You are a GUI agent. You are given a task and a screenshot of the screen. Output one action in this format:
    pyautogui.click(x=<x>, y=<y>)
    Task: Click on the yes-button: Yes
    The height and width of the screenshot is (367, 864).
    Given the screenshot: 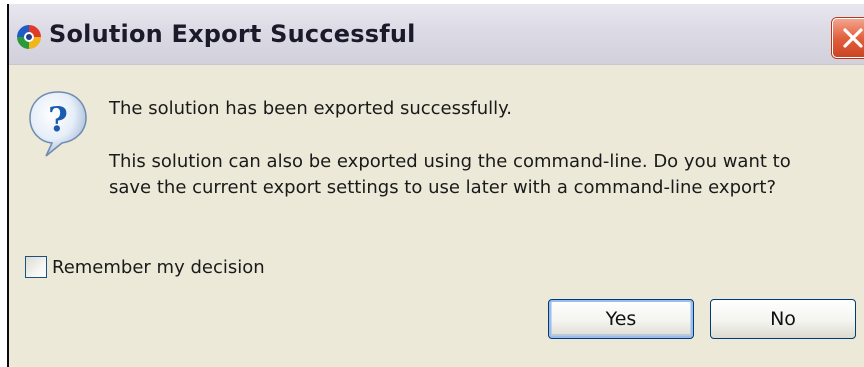 What is the action you would take?
    pyautogui.click(x=621, y=319)
    